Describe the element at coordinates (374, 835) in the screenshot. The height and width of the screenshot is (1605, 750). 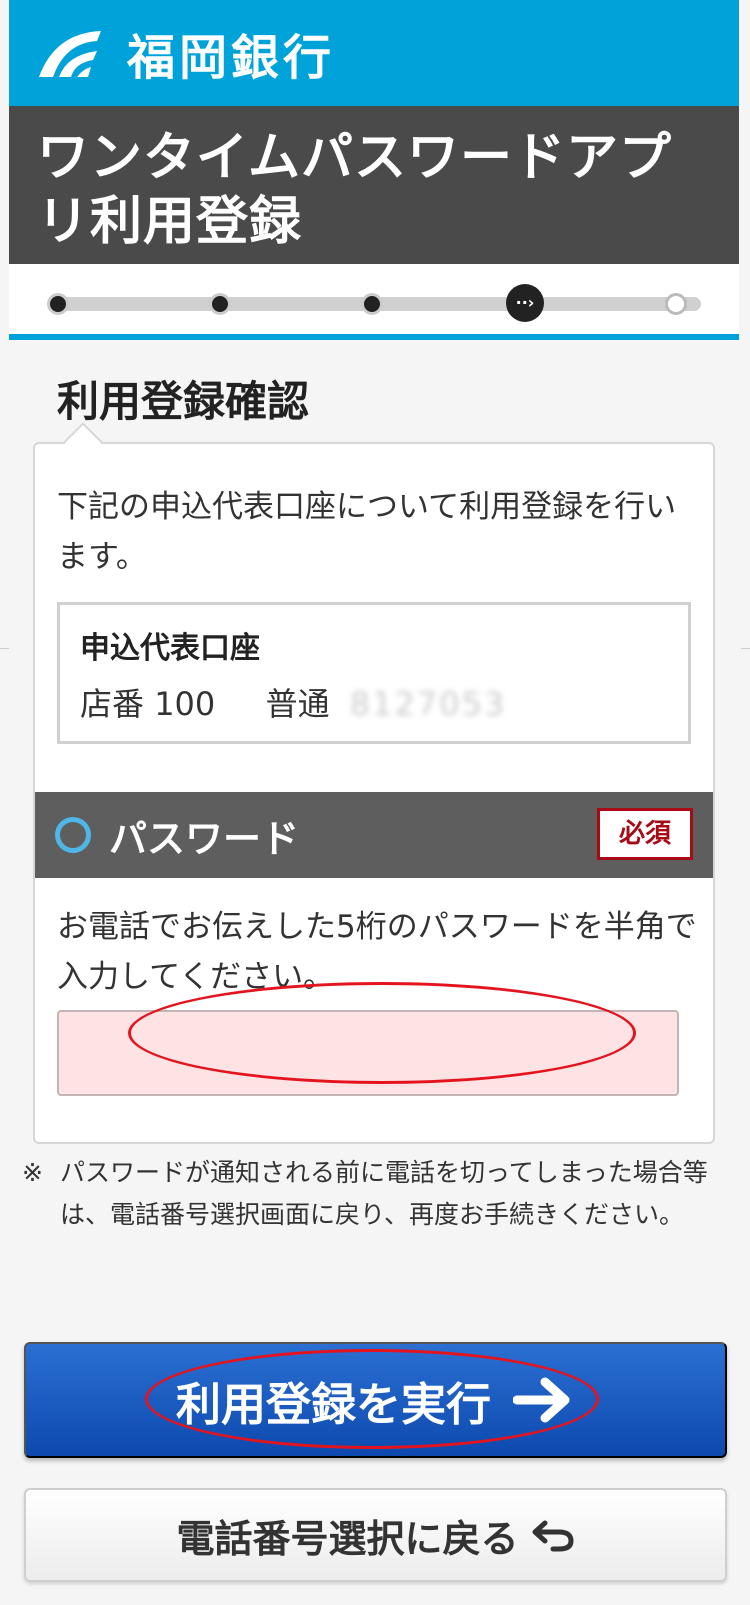
I see `password-header: パスワード 必須` at that location.